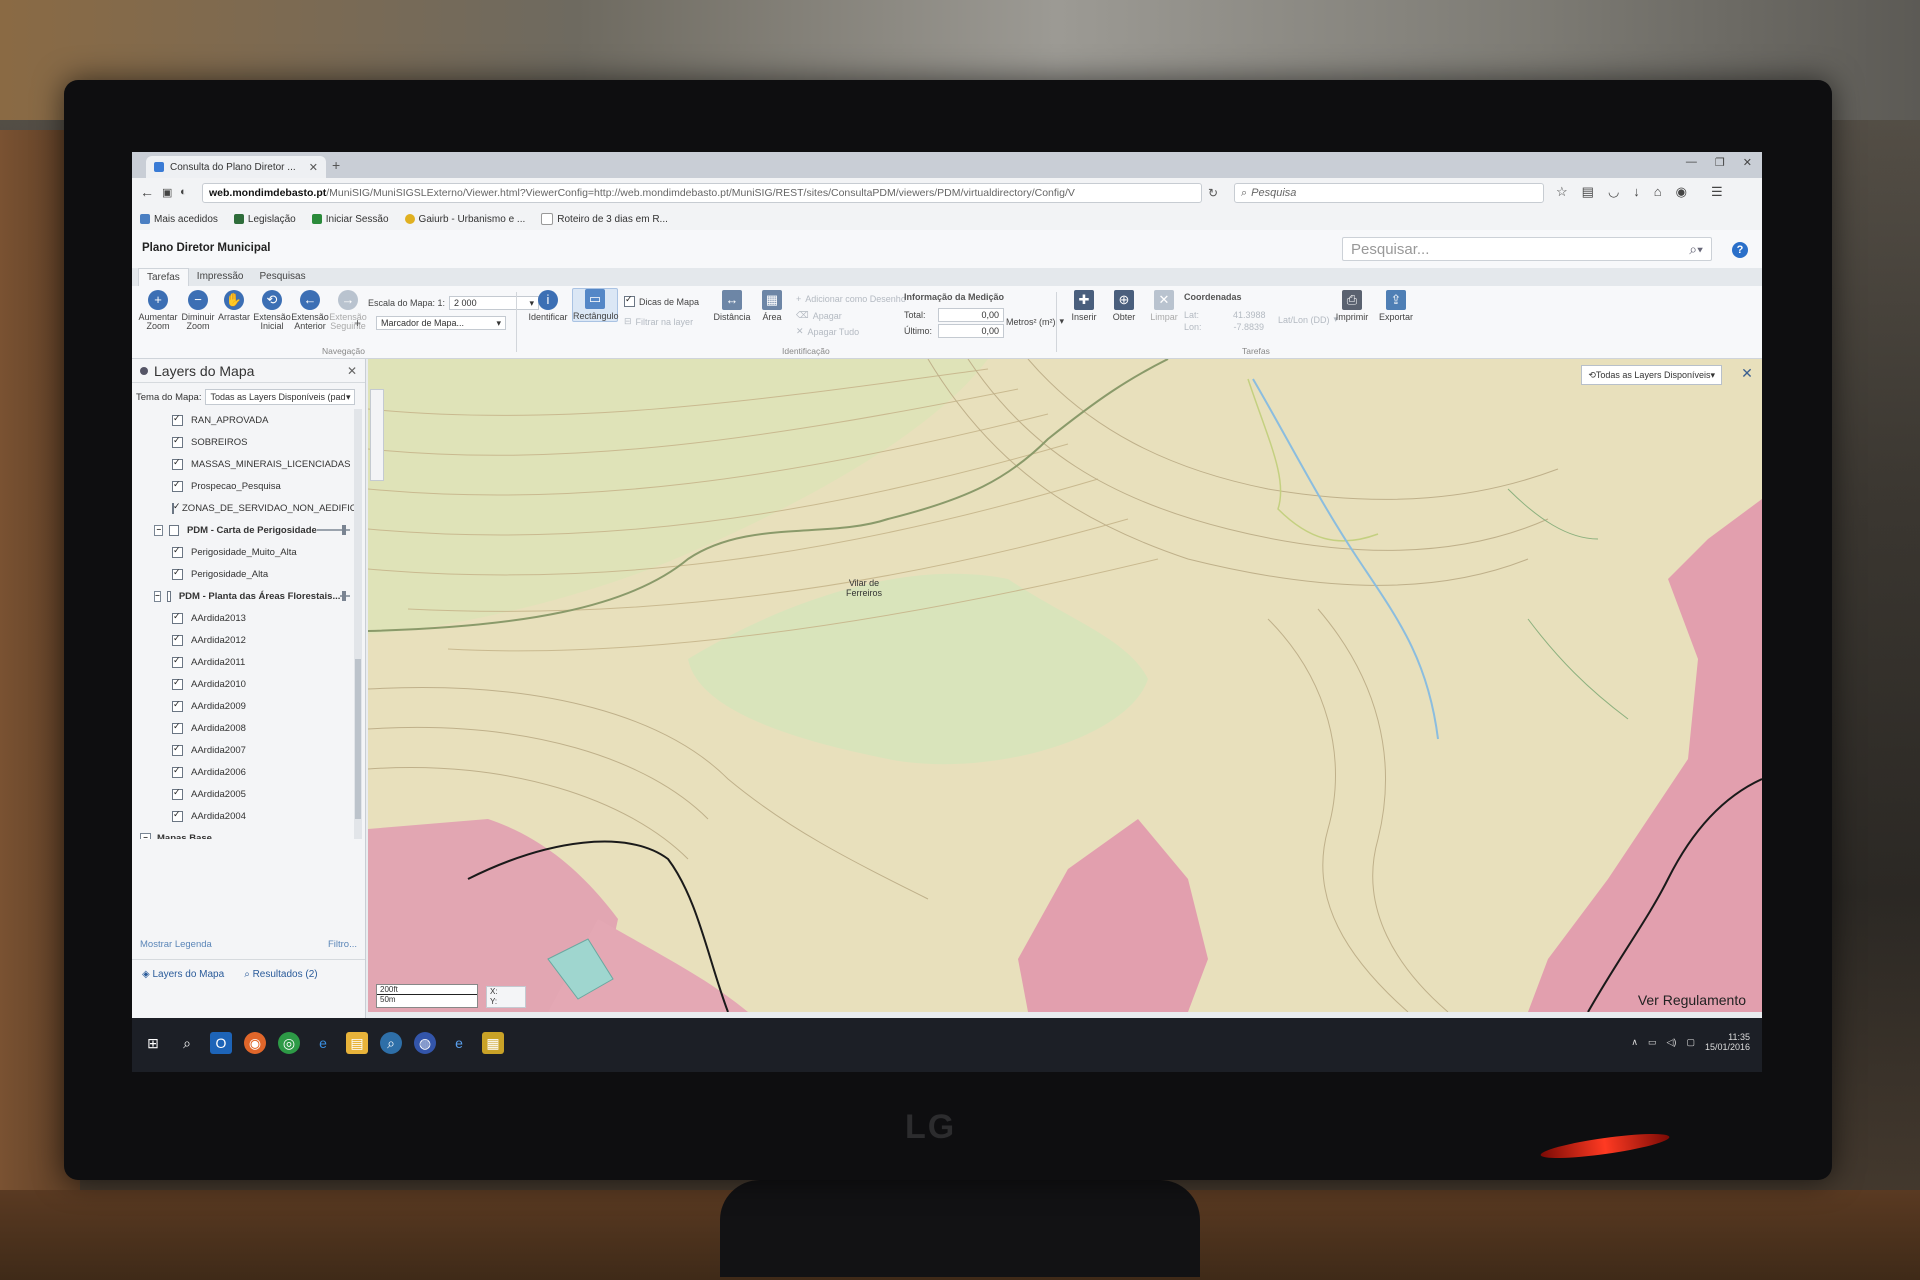 The width and height of the screenshot is (1920, 1280). Describe the element at coordinates (282, 277) in the screenshot. I see `tab-pesquisas: Pesquisas` at that location.